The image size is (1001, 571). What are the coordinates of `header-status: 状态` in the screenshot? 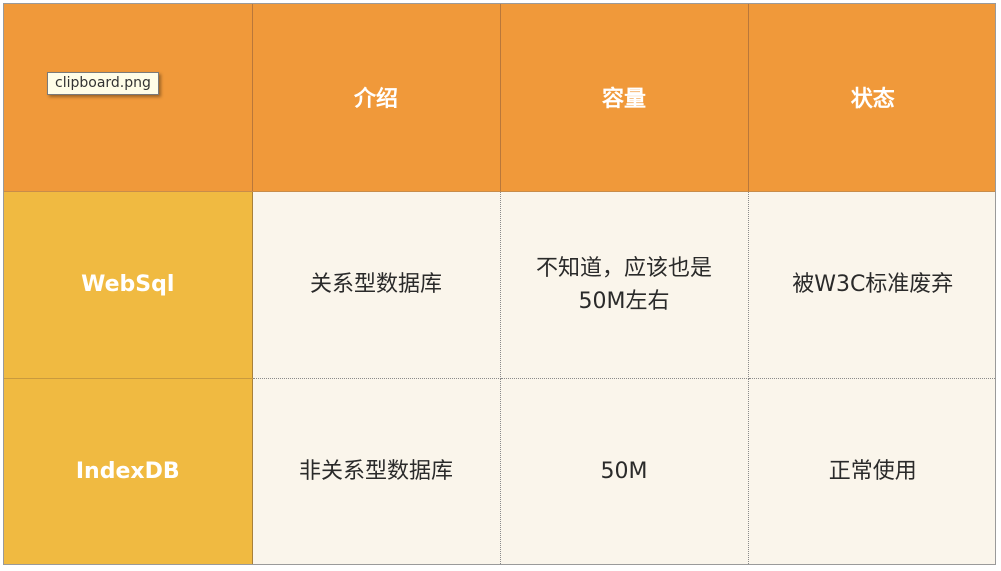 It's located at (871, 98).